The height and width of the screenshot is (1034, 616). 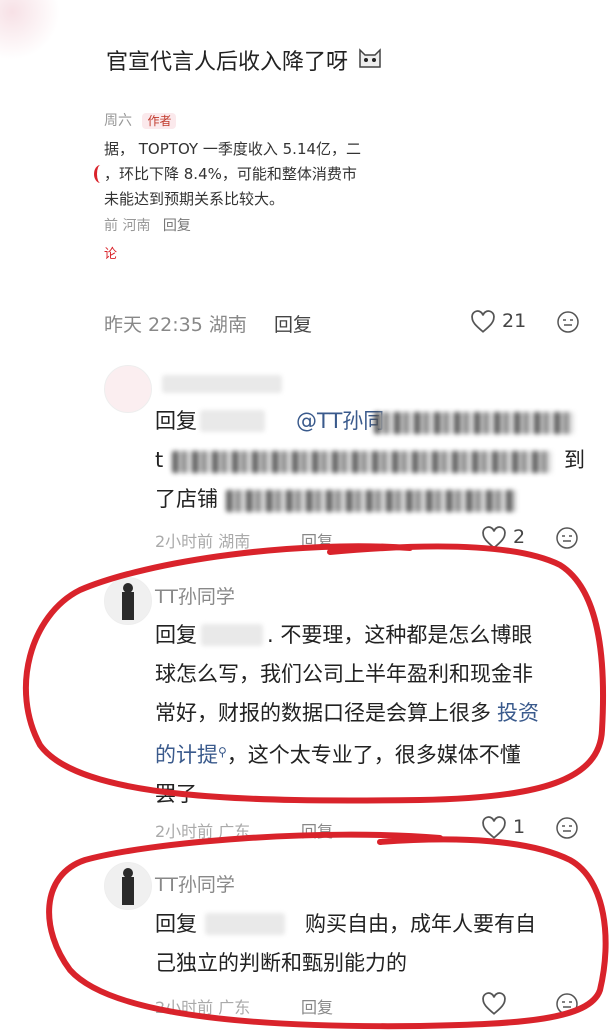 I want to click on comment-2-footer: 2小时前 广东 回复 1, so click(x=375, y=829).